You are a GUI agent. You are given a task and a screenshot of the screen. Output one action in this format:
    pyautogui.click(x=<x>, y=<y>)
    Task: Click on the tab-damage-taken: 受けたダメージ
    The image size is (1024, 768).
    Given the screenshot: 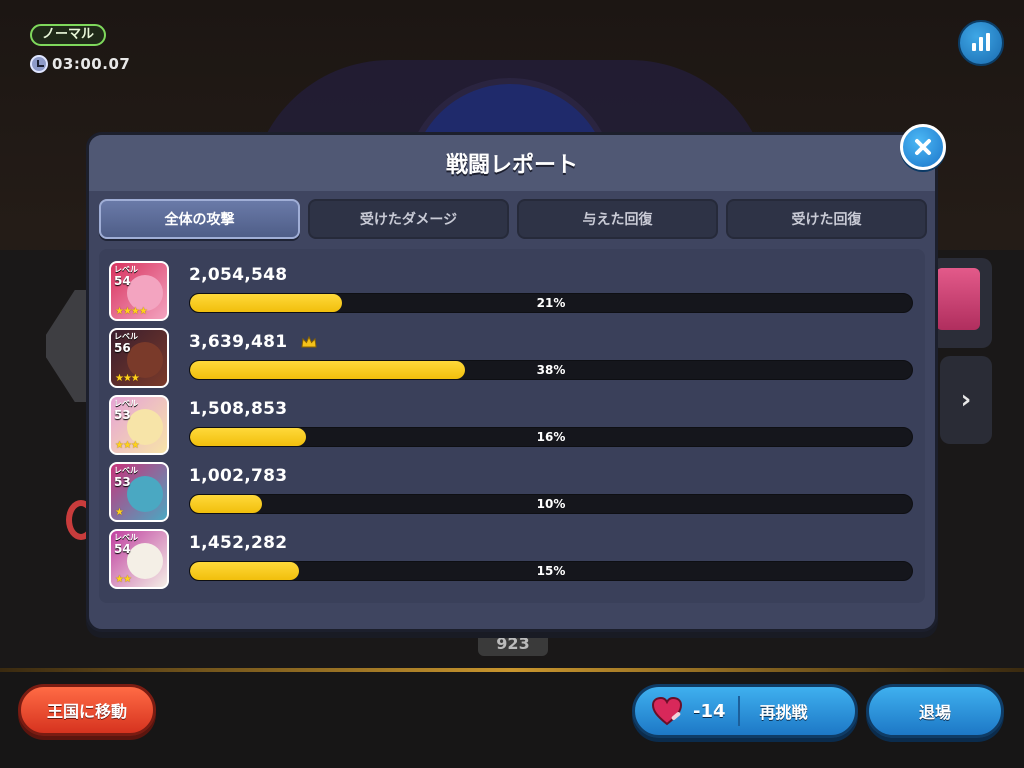 What is the action you would take?
    pyautogui.click(x=408, y=219)
    